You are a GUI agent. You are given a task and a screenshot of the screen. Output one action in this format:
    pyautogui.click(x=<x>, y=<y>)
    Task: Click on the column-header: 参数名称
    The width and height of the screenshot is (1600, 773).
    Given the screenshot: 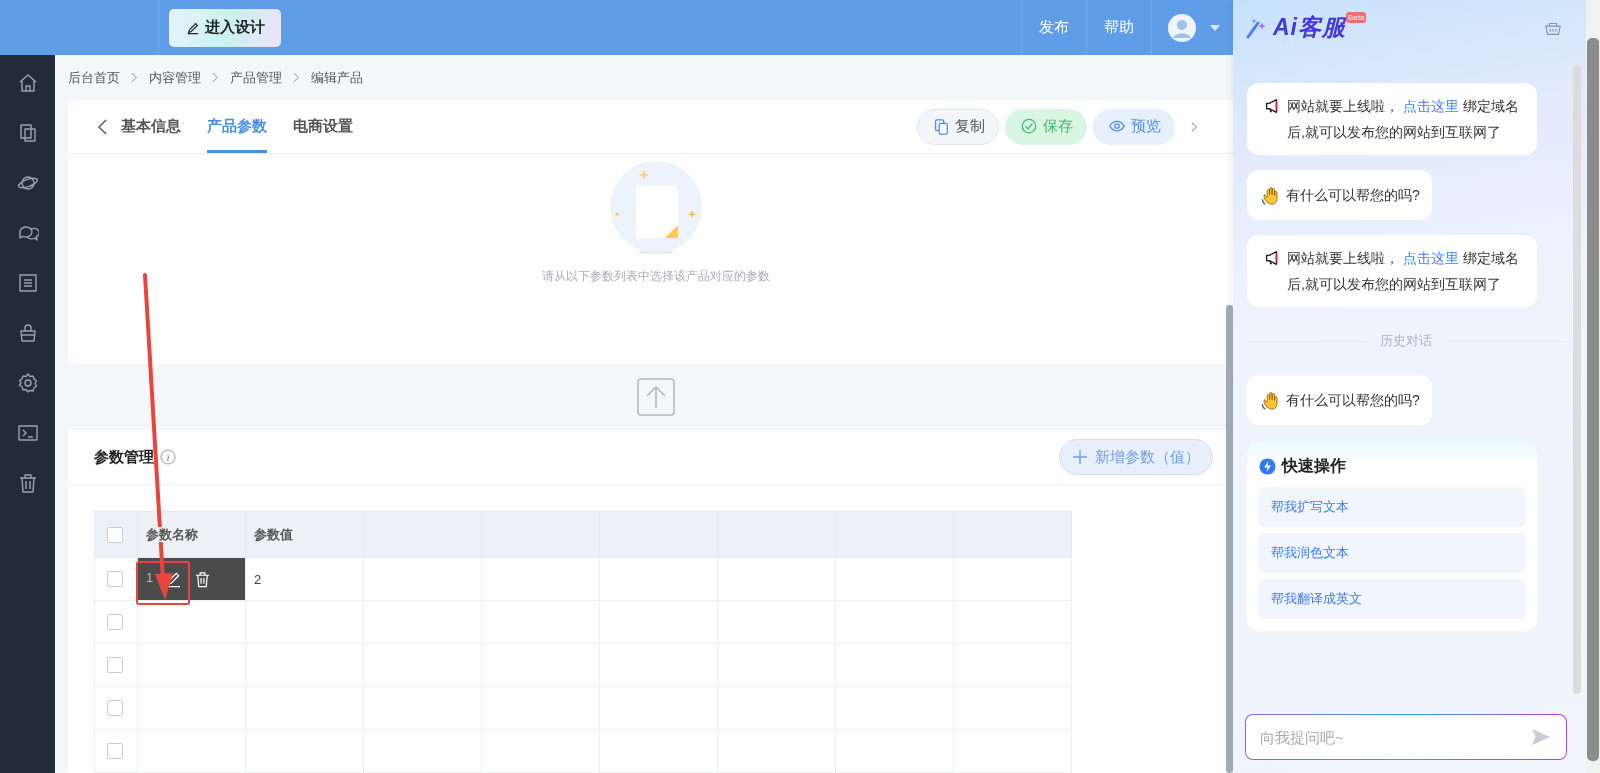 What is the action you would take?
    pyautogui.click(x=172, y=534)
    